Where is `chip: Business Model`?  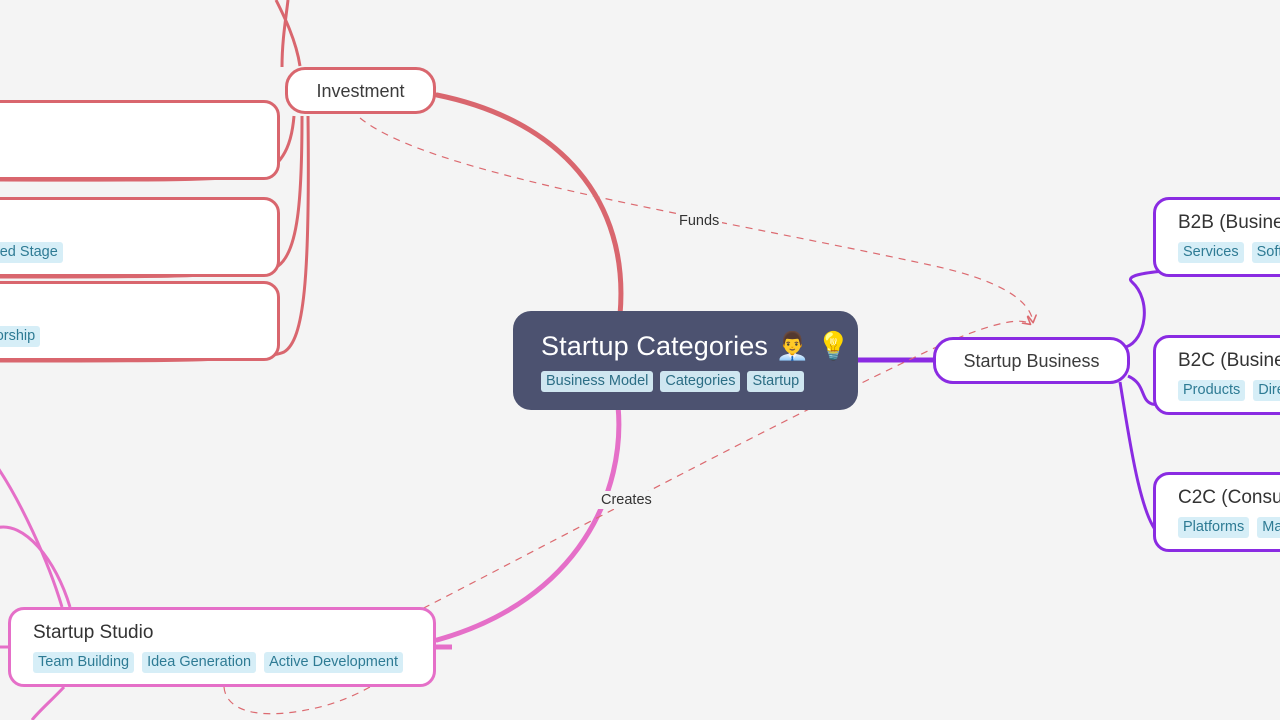
chip: Business Model is located at coordinates (597, 381).